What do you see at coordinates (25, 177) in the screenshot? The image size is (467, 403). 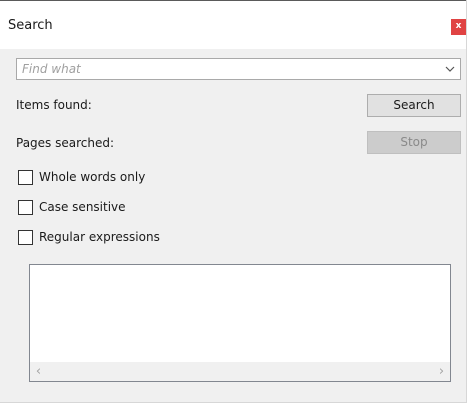 I see `whole-words-checkbox` at bounding box center [25, 177].